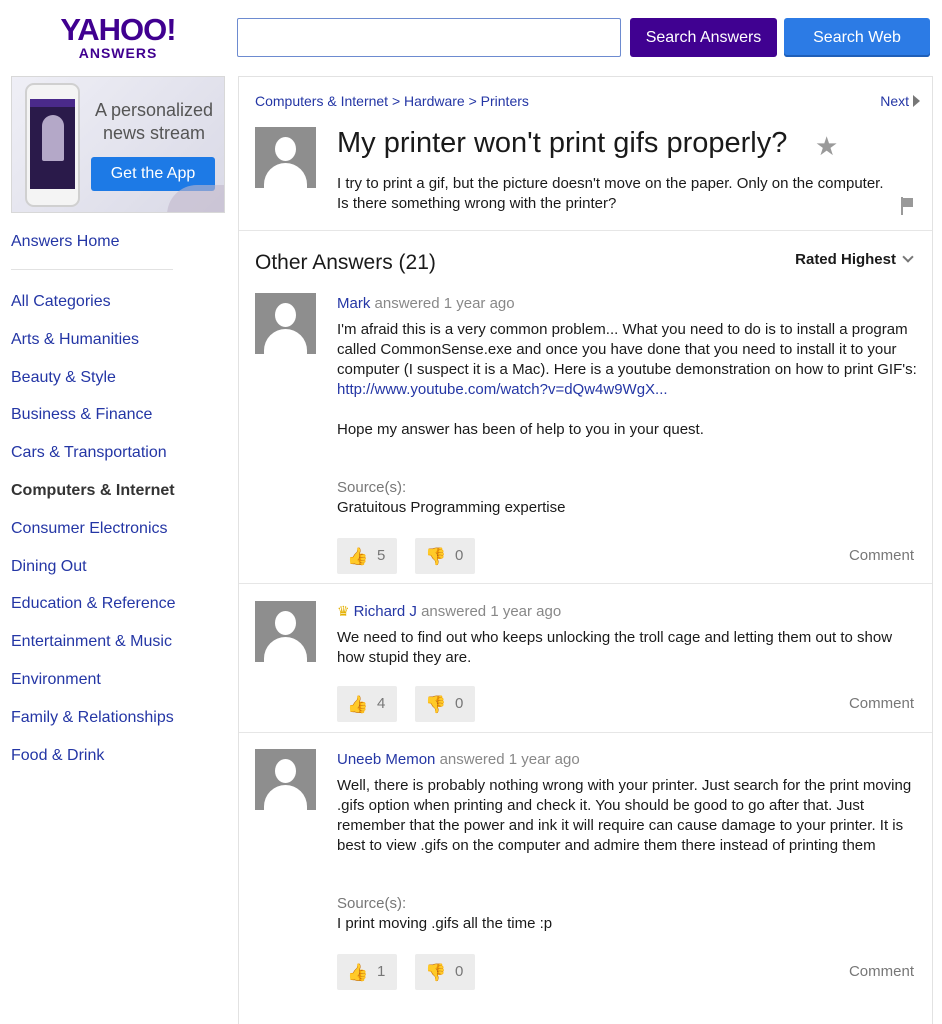 This screenshot has height=1024, width=942. Describe the element at coordinates (385, 611) in the screenshot. I see `answerer-name: Richard J` at that location.